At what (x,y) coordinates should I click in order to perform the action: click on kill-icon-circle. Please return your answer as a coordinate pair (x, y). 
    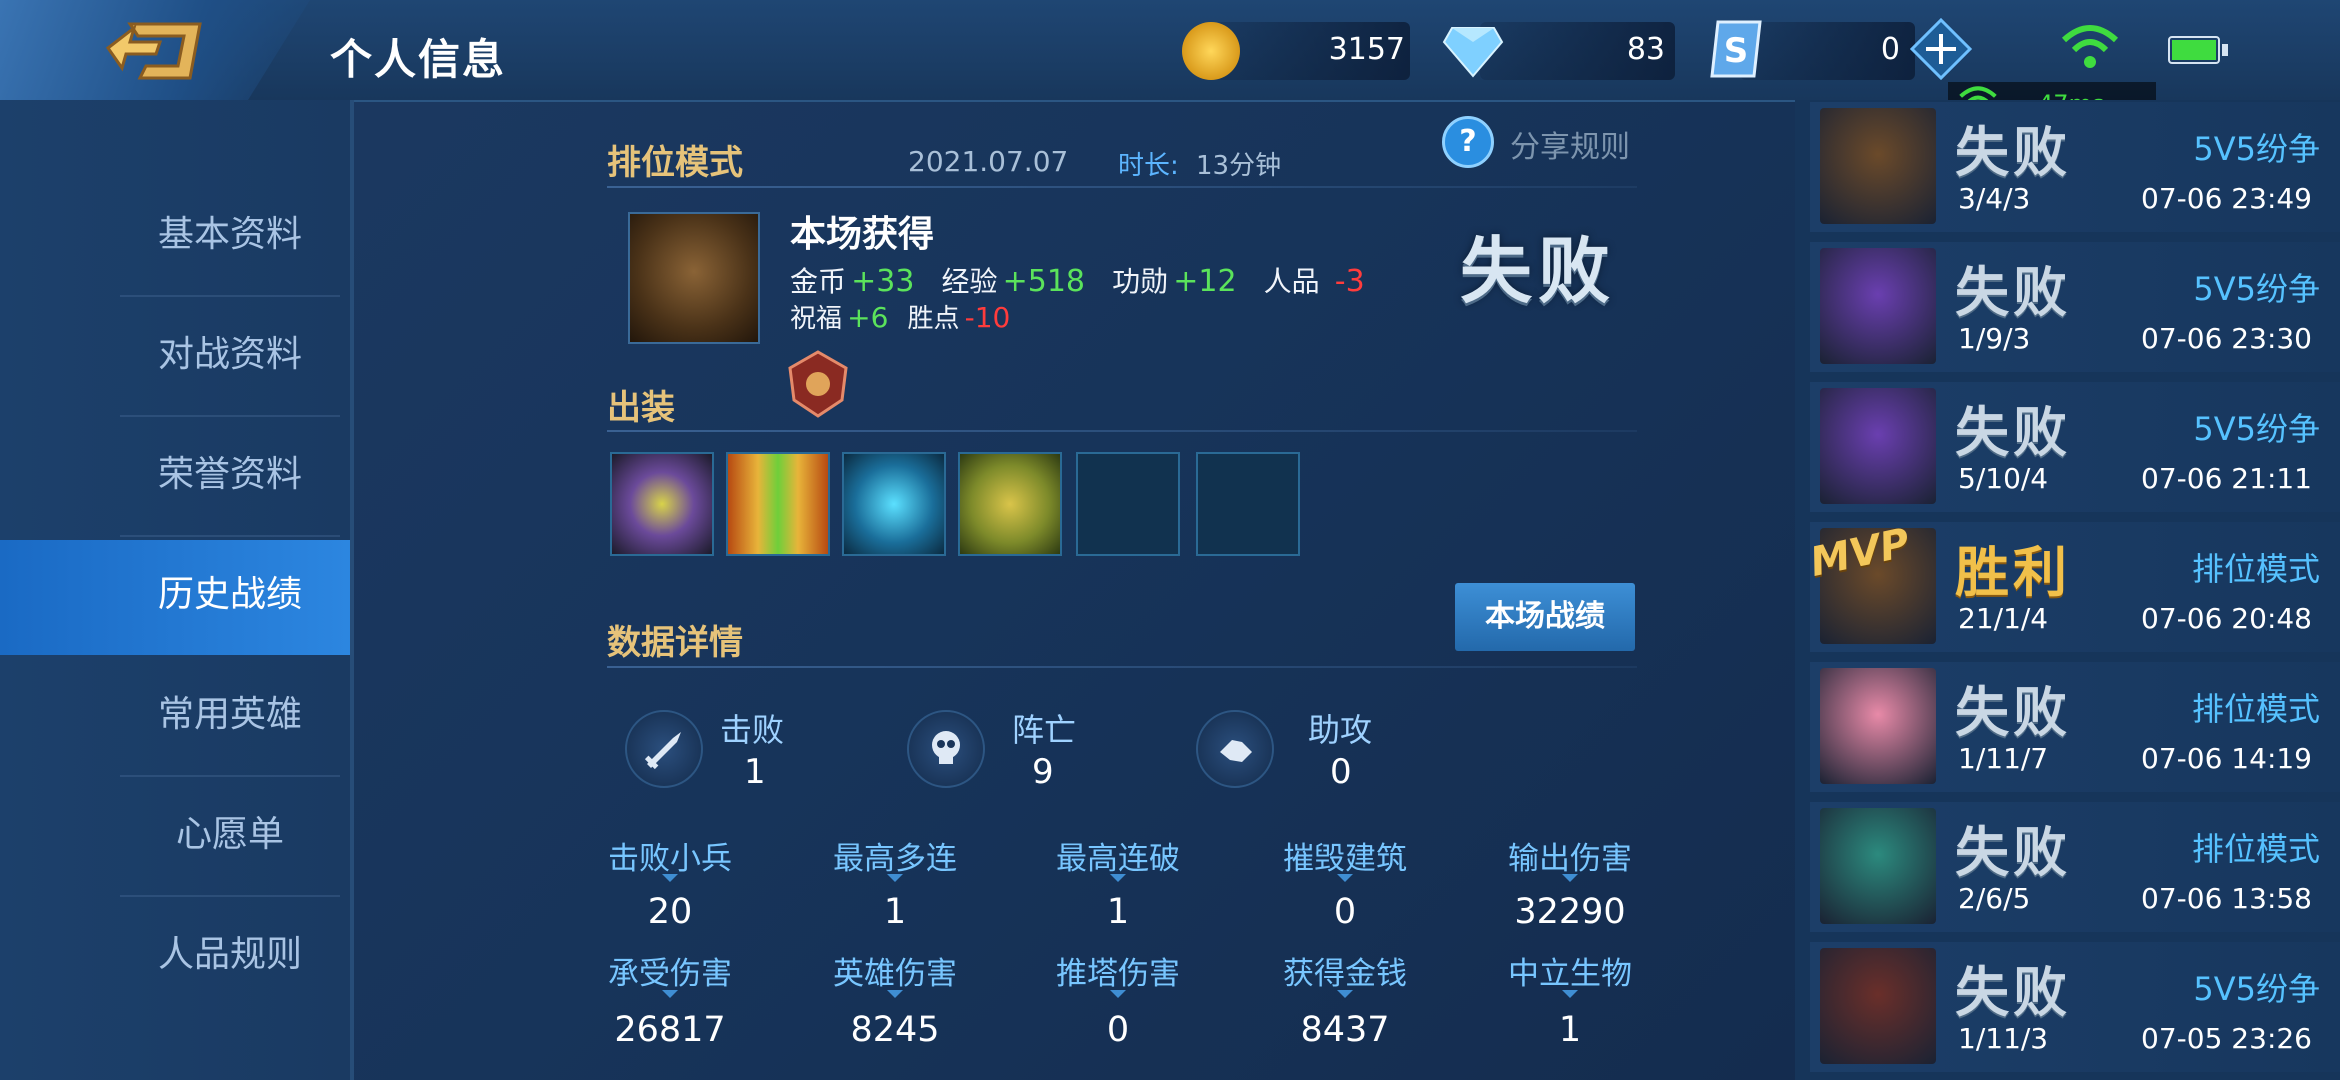
    Looking at the image, I should click on (664, 749).